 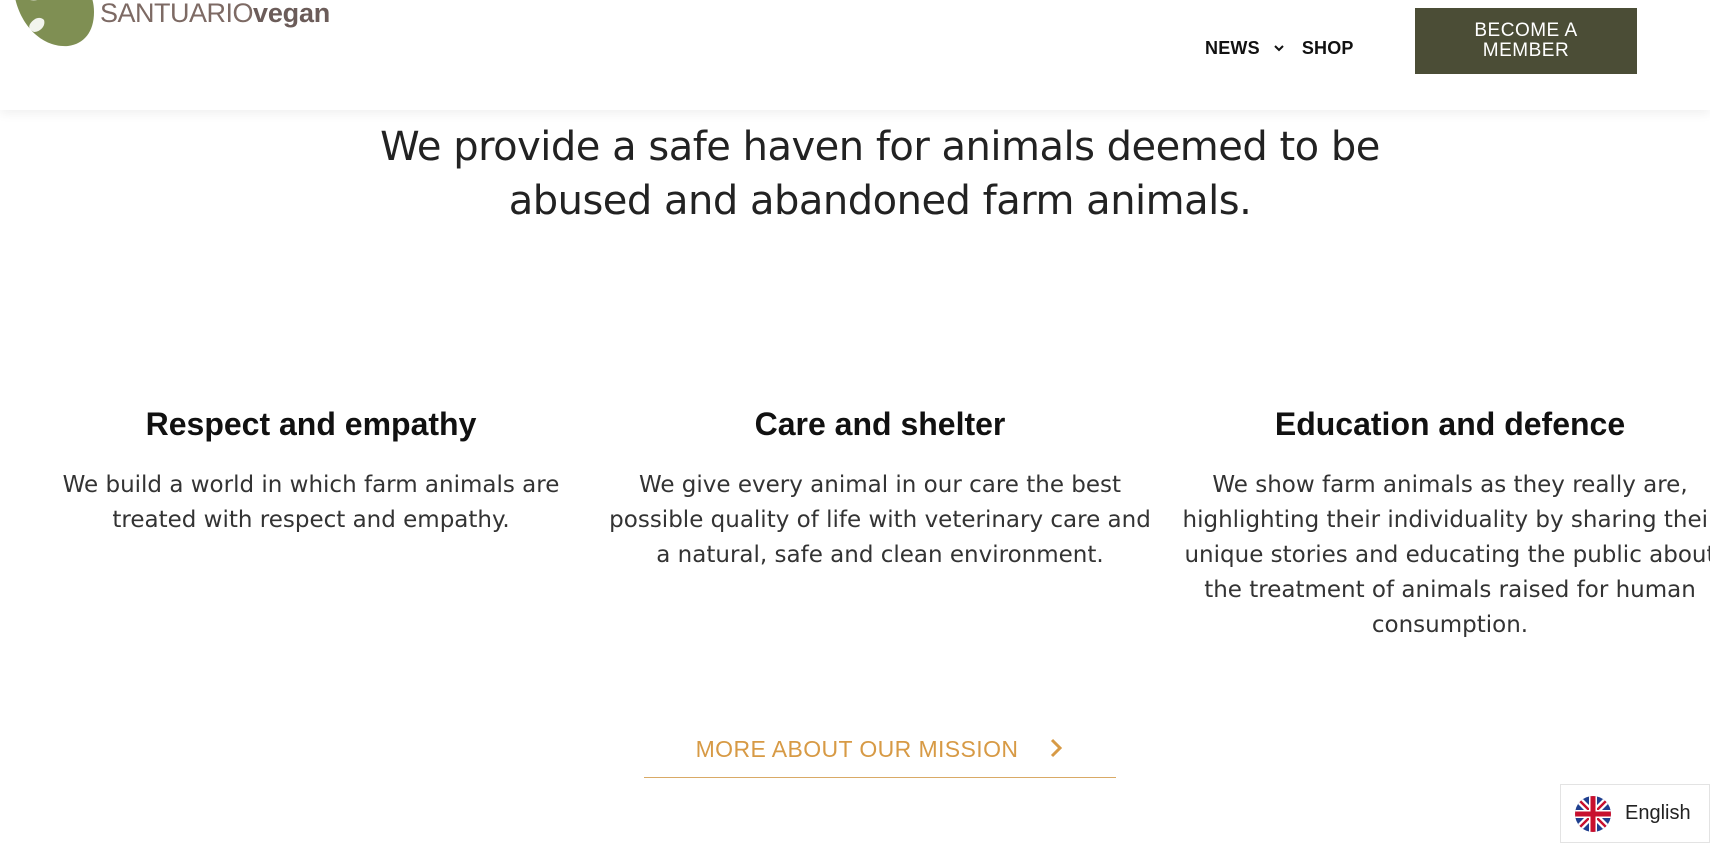 I want to click on chevron-down-icon, so click(x=1279, y=48).